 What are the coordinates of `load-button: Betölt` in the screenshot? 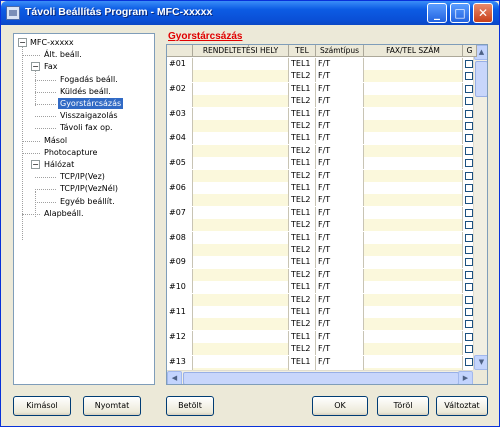 It's located at (190, 406).